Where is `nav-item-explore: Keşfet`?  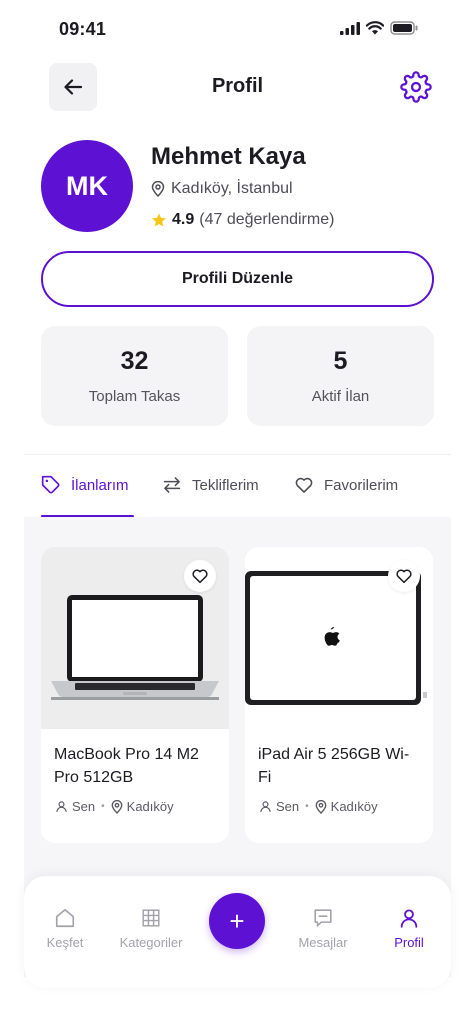
nav-item-explore: Keşfet is located at coordinates (65, 928).